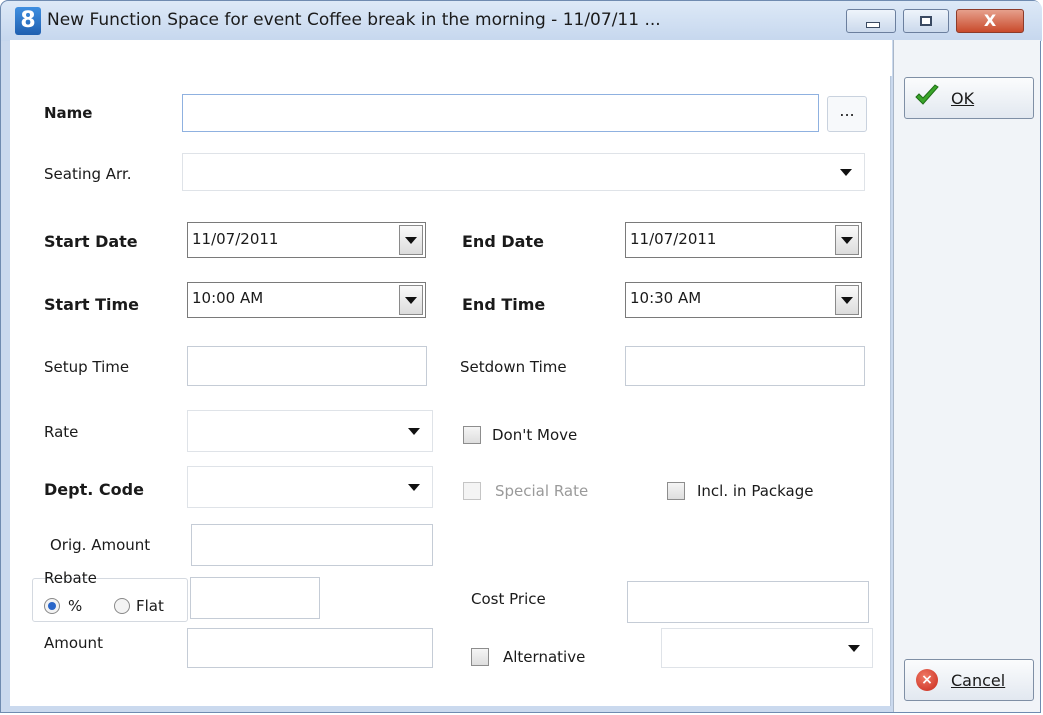 This screenshot has width=1043, height=715. What do you see at coordinates (91, 241) in the screenshot?
I see `start-date-label: Start Date` at bounding box center [91, 241].